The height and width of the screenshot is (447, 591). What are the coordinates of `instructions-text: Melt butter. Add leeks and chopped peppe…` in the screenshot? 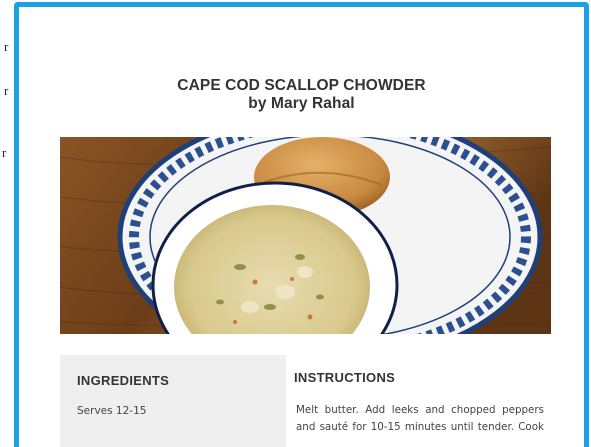 It's located at (420, 419).